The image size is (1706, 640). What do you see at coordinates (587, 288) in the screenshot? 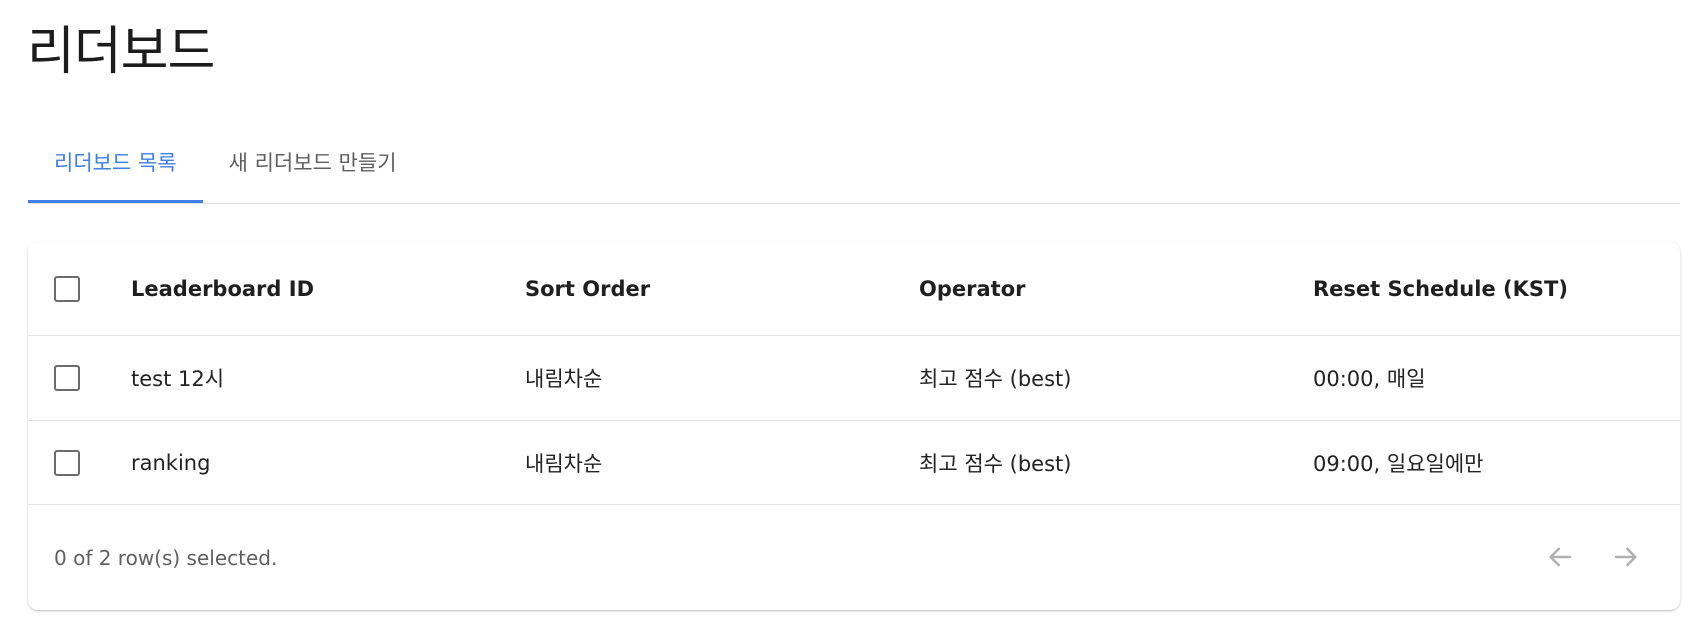
I see `column-header-sort-order: Sort Order` at bounding box center [587, 288].